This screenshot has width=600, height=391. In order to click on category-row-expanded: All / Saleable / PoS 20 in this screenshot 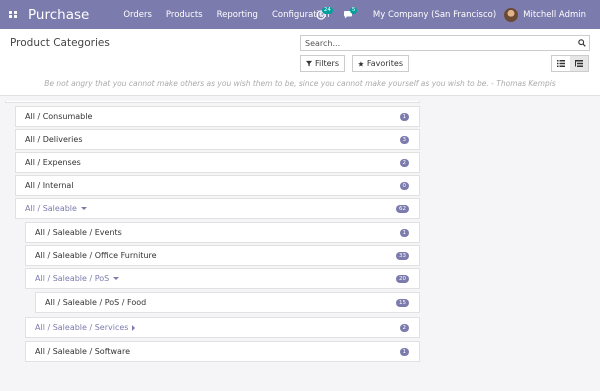, I will do `click(222, 278)`.